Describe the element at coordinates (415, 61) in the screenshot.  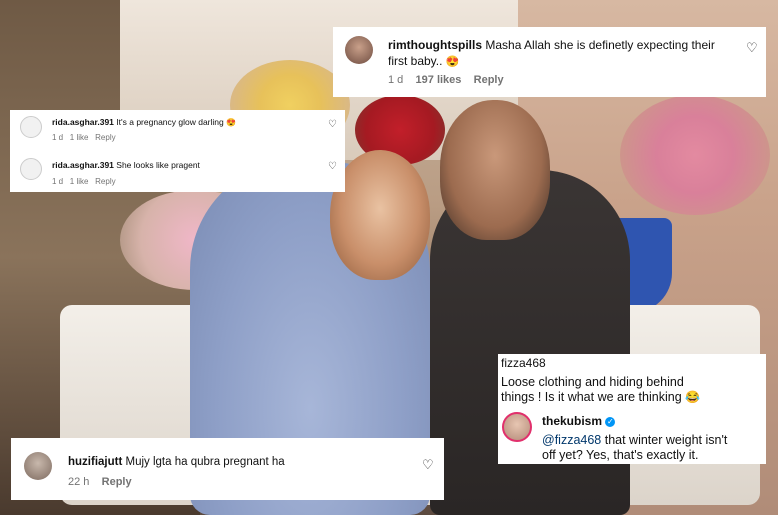
I see `comment-text-2: first baby..` at that location.